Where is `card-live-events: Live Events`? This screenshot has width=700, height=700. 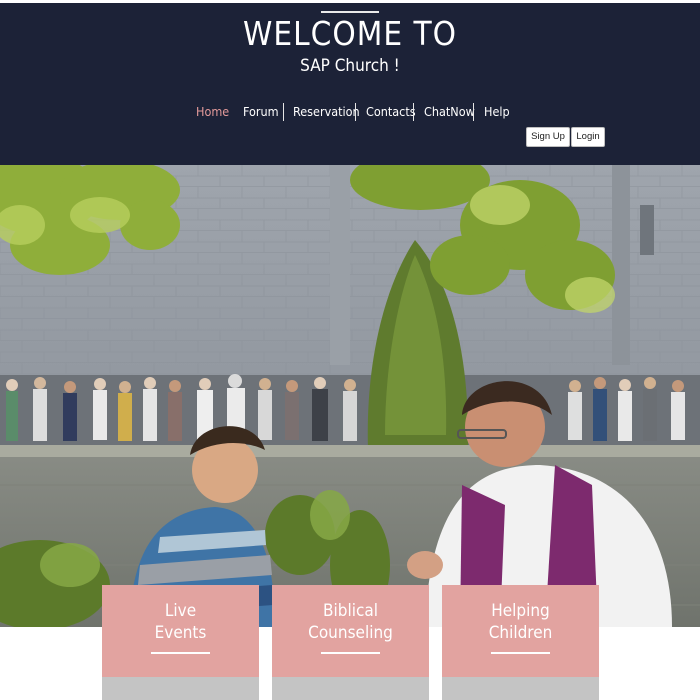 card-live-events: Live Events is located at coordinates (180, 631).